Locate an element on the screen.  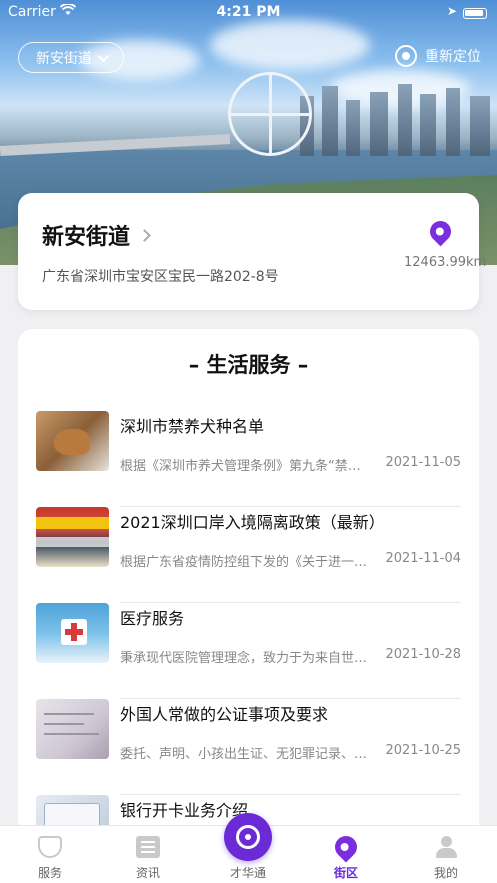
service-icon is located at coordinates (50, 847).